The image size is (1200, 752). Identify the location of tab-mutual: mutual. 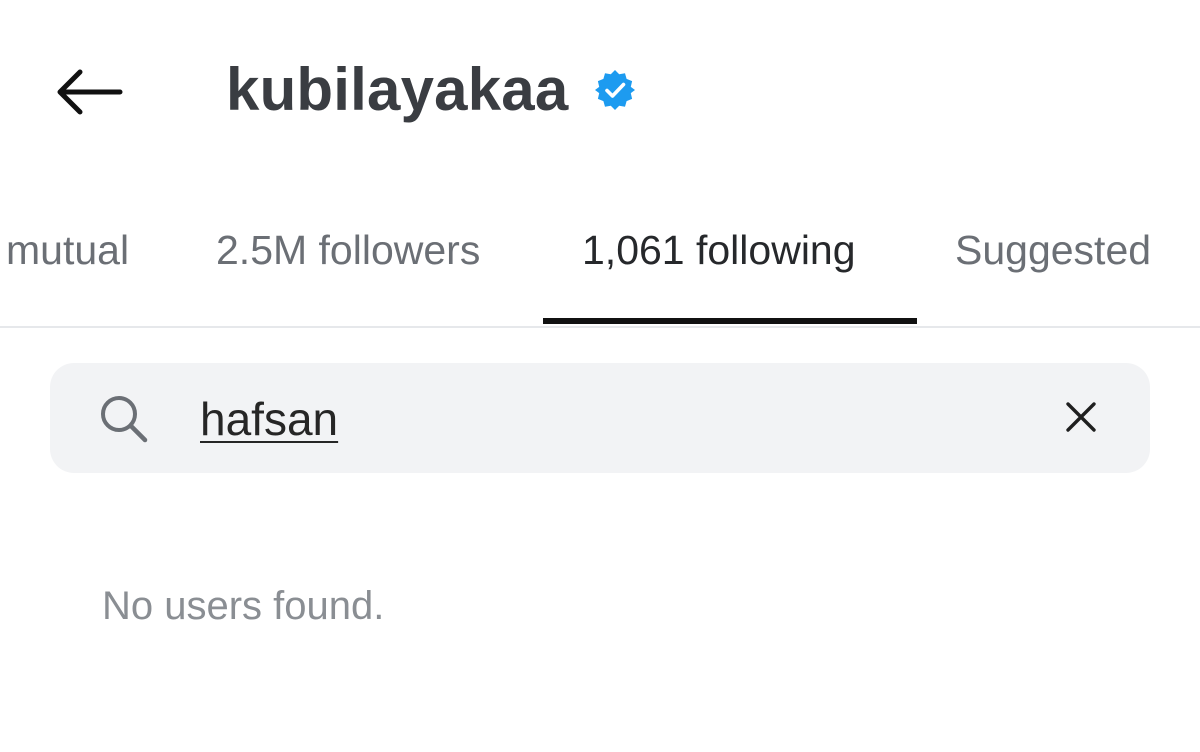
(67, 250).